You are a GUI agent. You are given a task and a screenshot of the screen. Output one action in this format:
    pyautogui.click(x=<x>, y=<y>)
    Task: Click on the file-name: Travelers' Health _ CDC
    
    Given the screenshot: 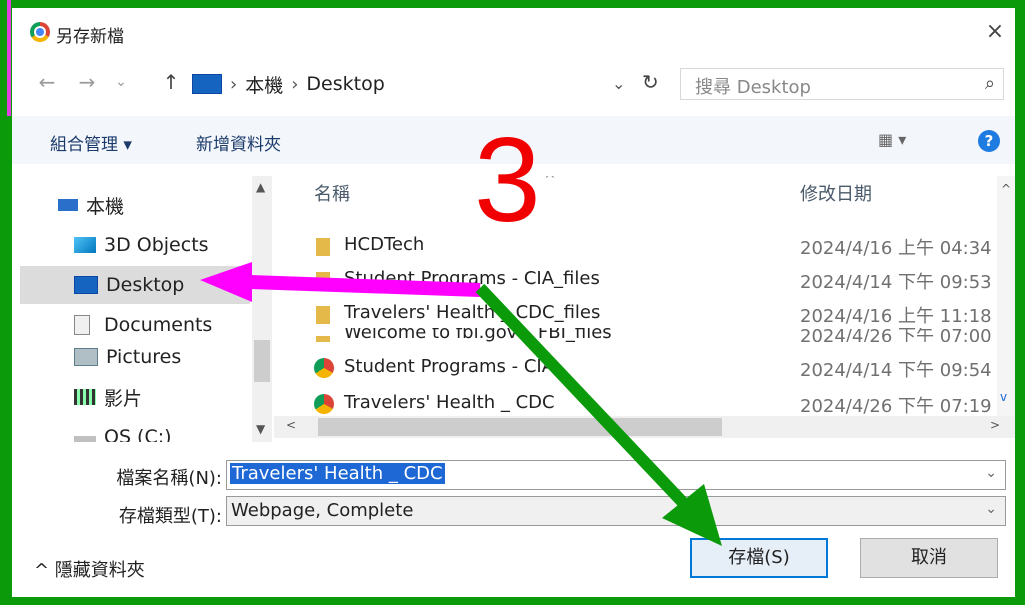 What is the action you would take?
    pyautogui.click(x=449, y=402)
    